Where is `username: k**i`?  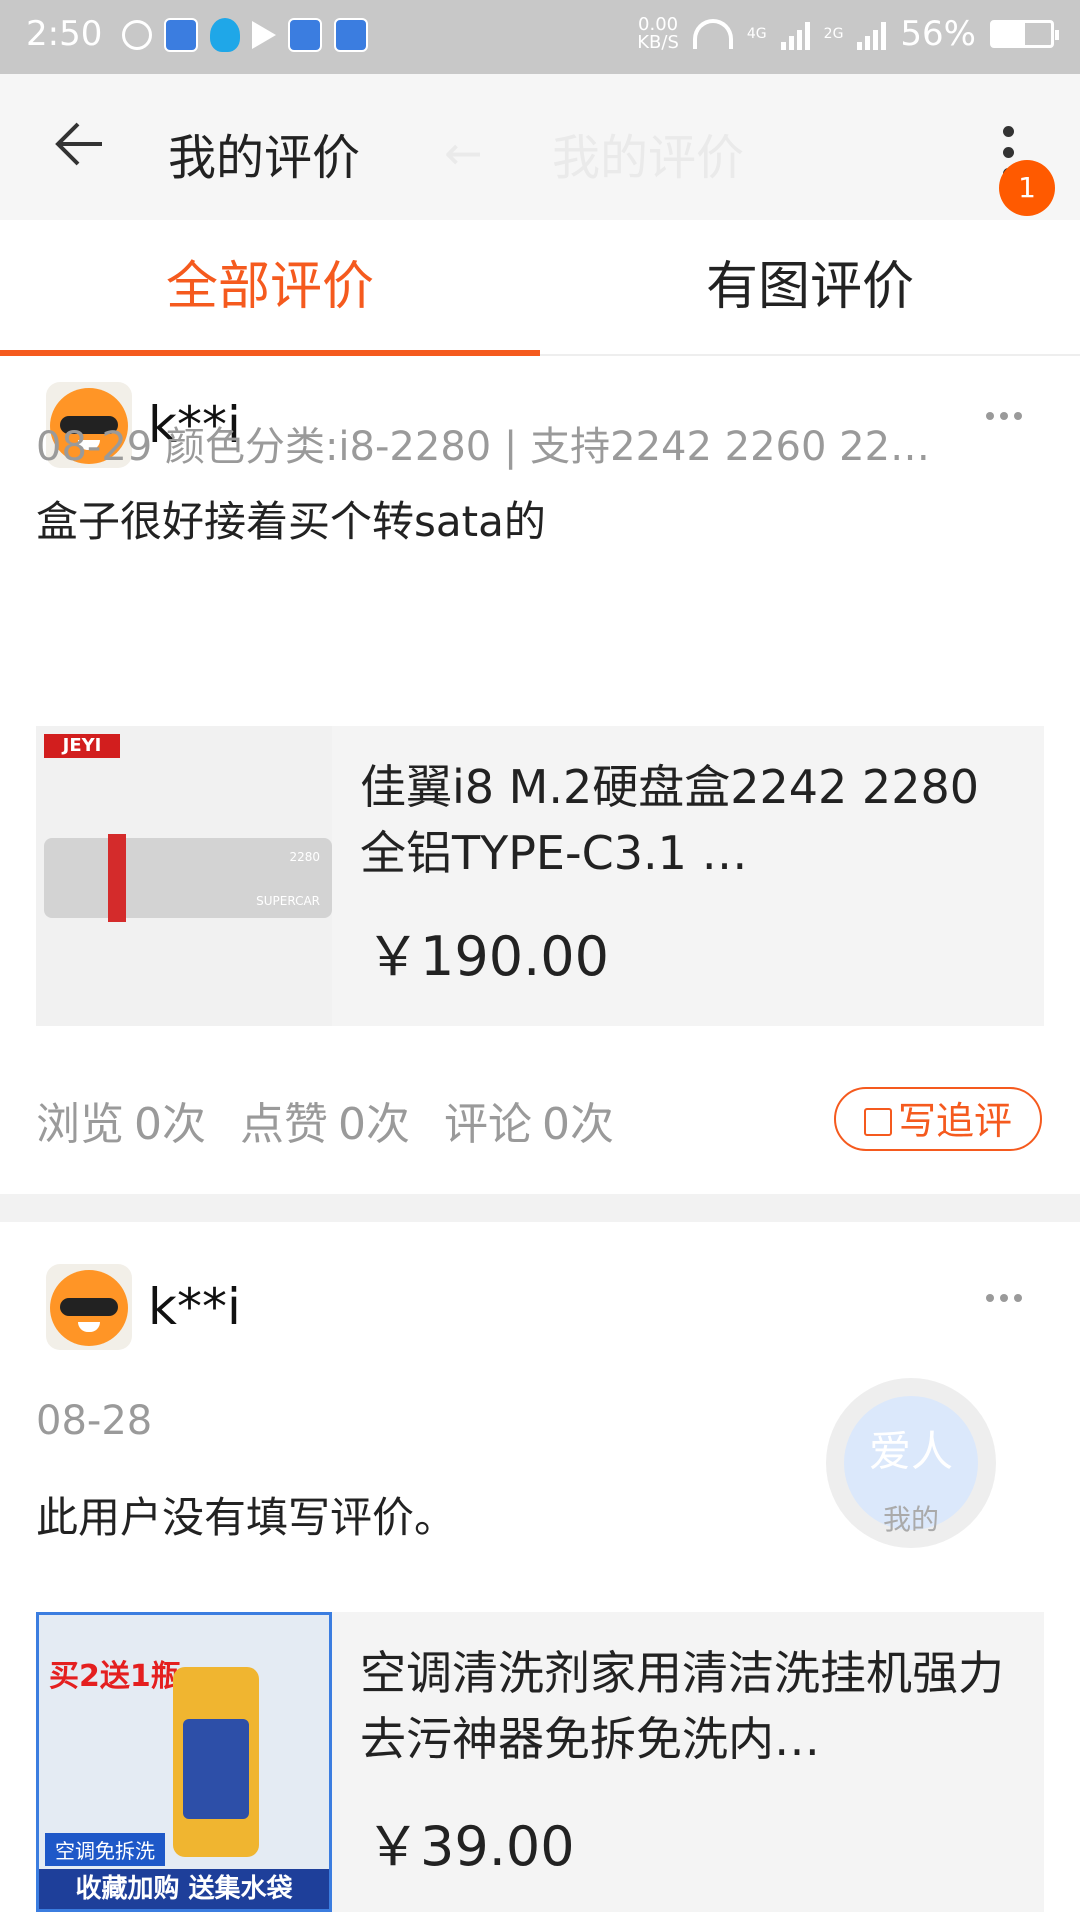
username: k**i is located at coordinates (194, 1307).